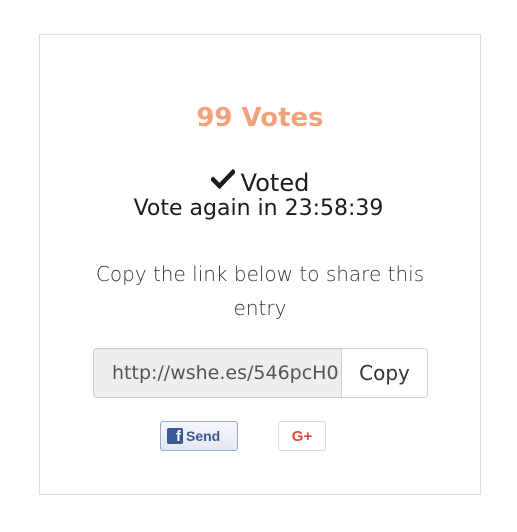  I want to click on facebook-send-button: f Send, so click(199, 436).